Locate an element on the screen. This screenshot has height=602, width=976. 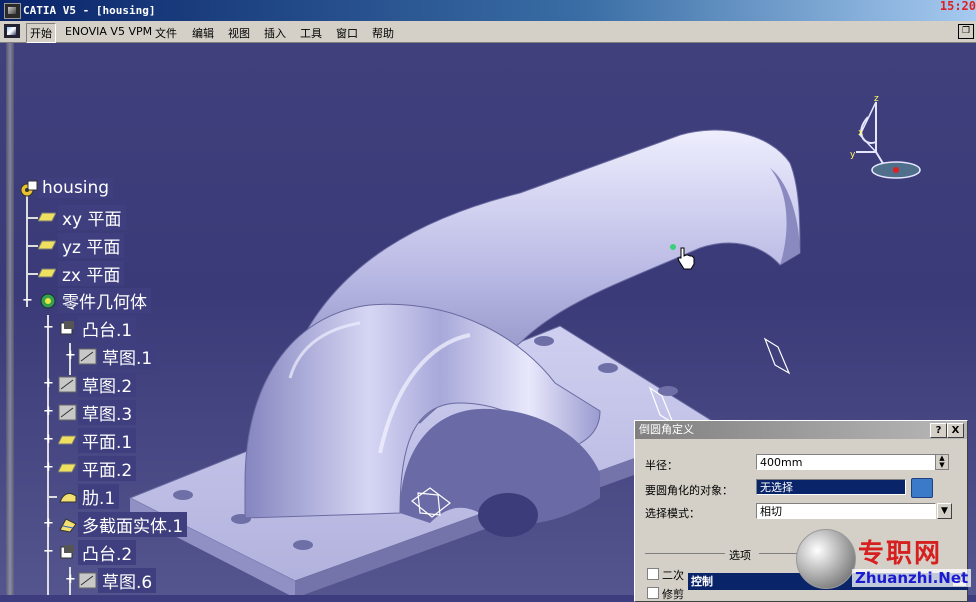
tree-node-pad1: 凸台.1 is located at coordinates (97, 328).